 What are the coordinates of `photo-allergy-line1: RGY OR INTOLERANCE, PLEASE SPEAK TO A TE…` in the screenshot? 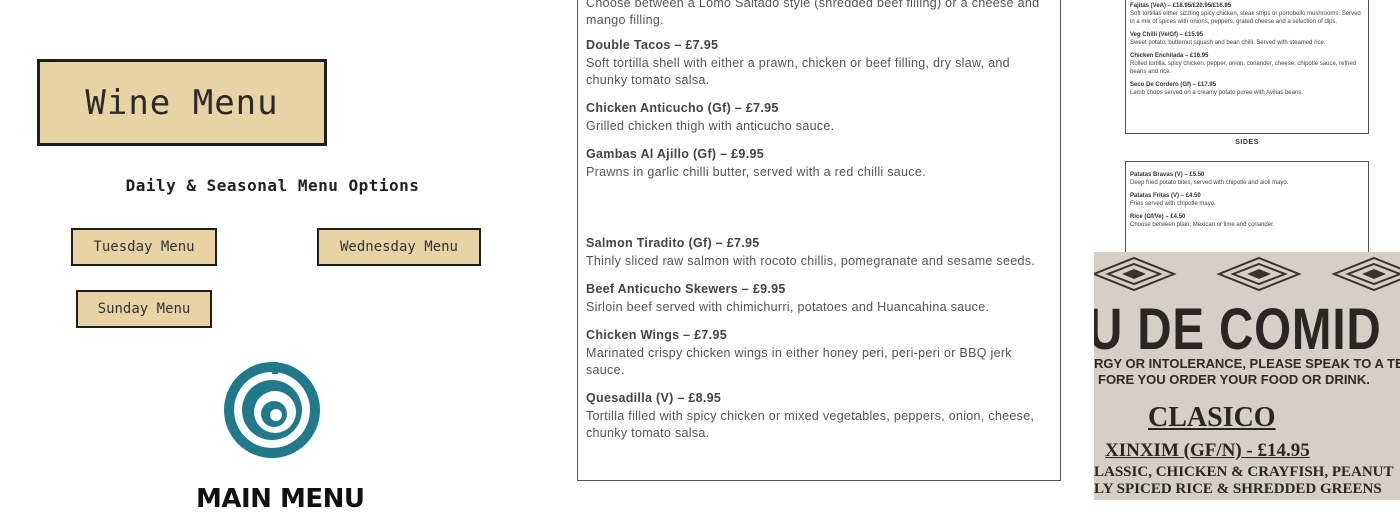 It's located at (1247, 363).